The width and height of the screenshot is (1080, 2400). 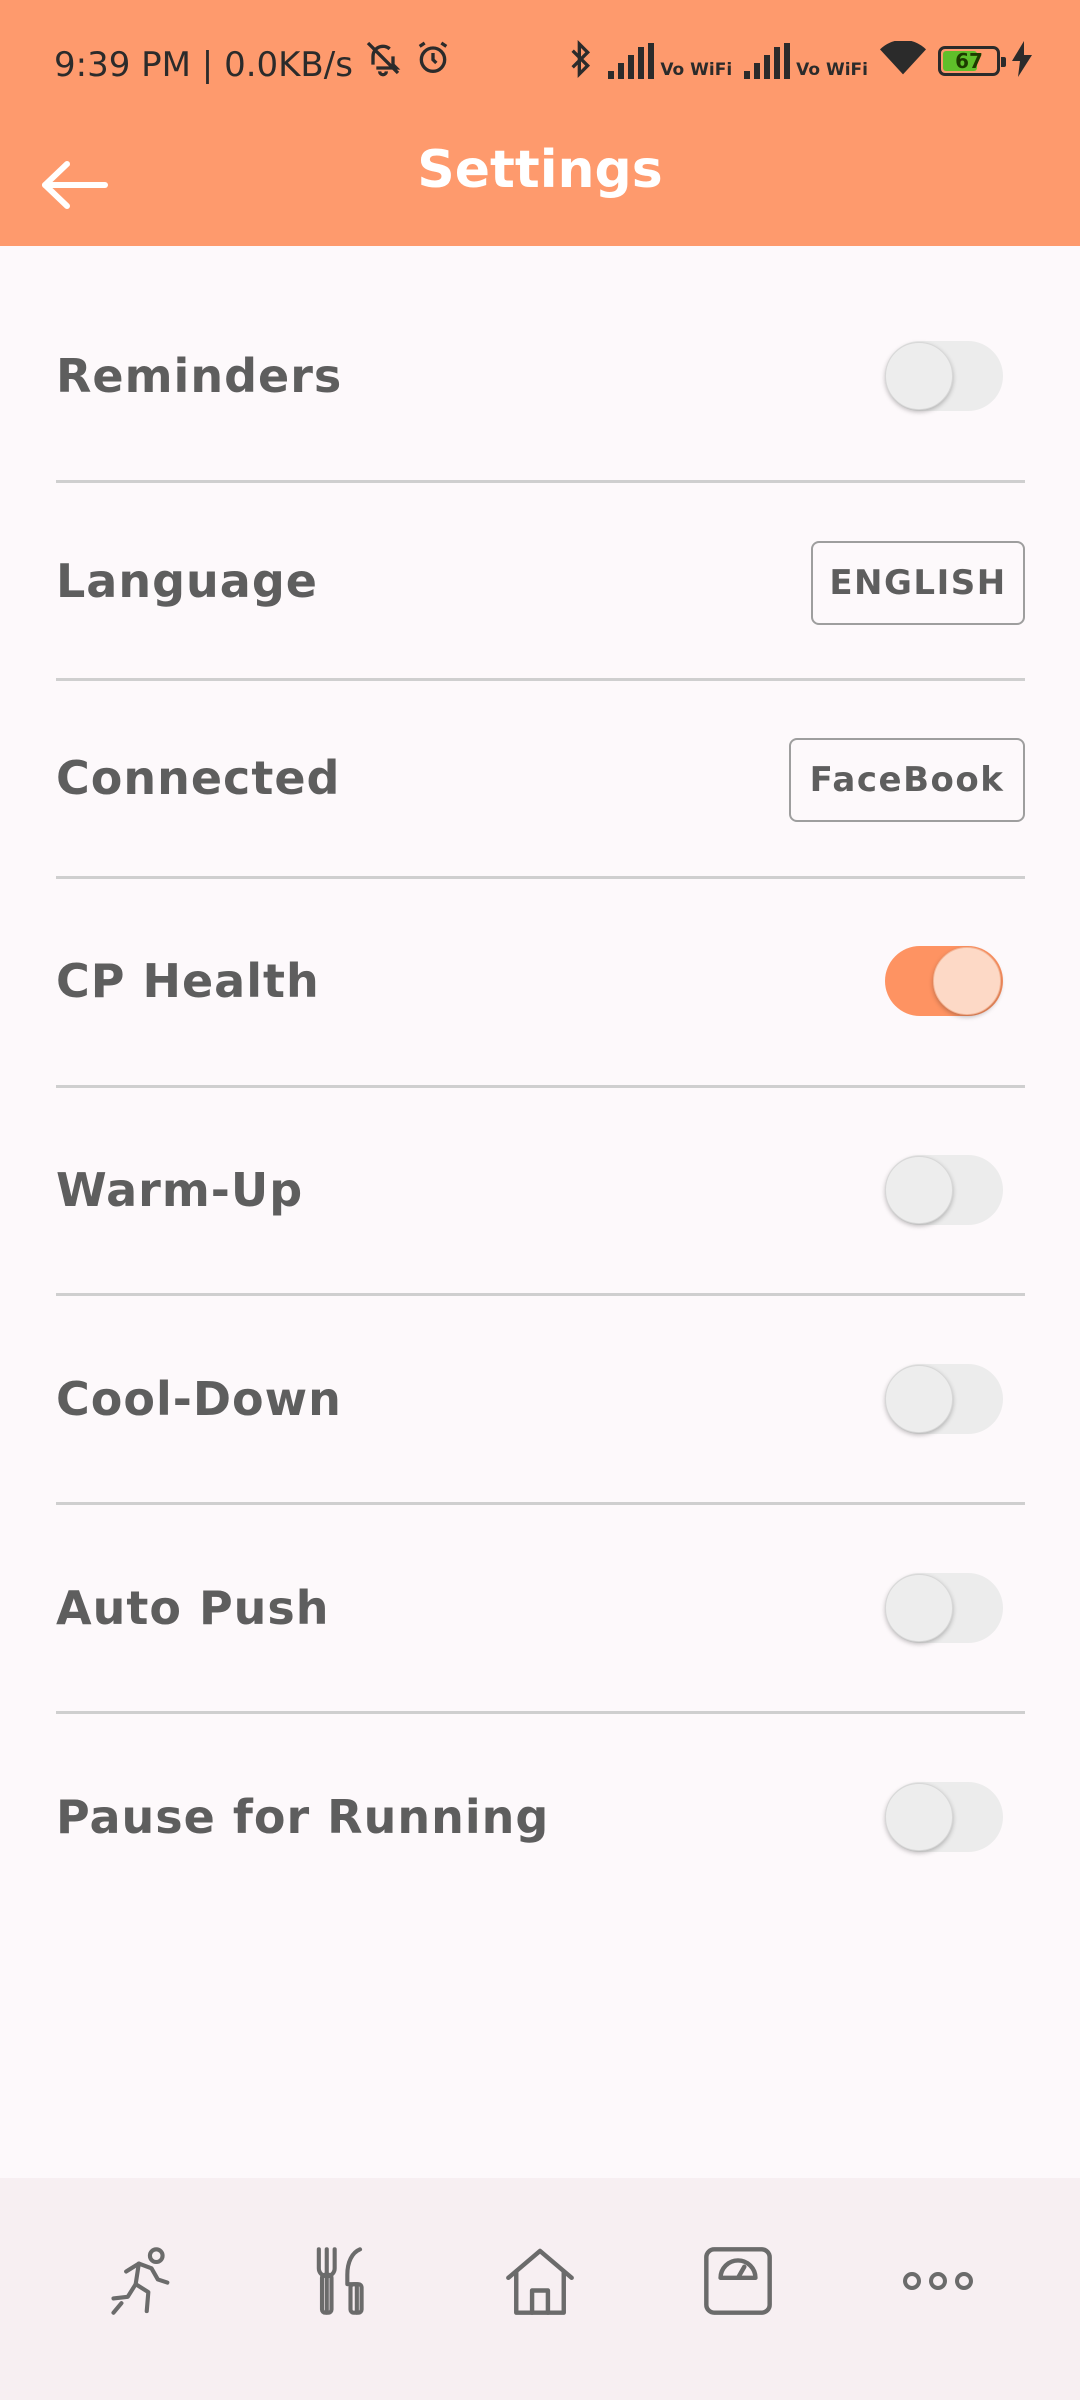 What do you see at coordinates (696, 70) in the screenshot?
I see `vowifi-label: Vo WiFi` at bounding box center [696, 70].